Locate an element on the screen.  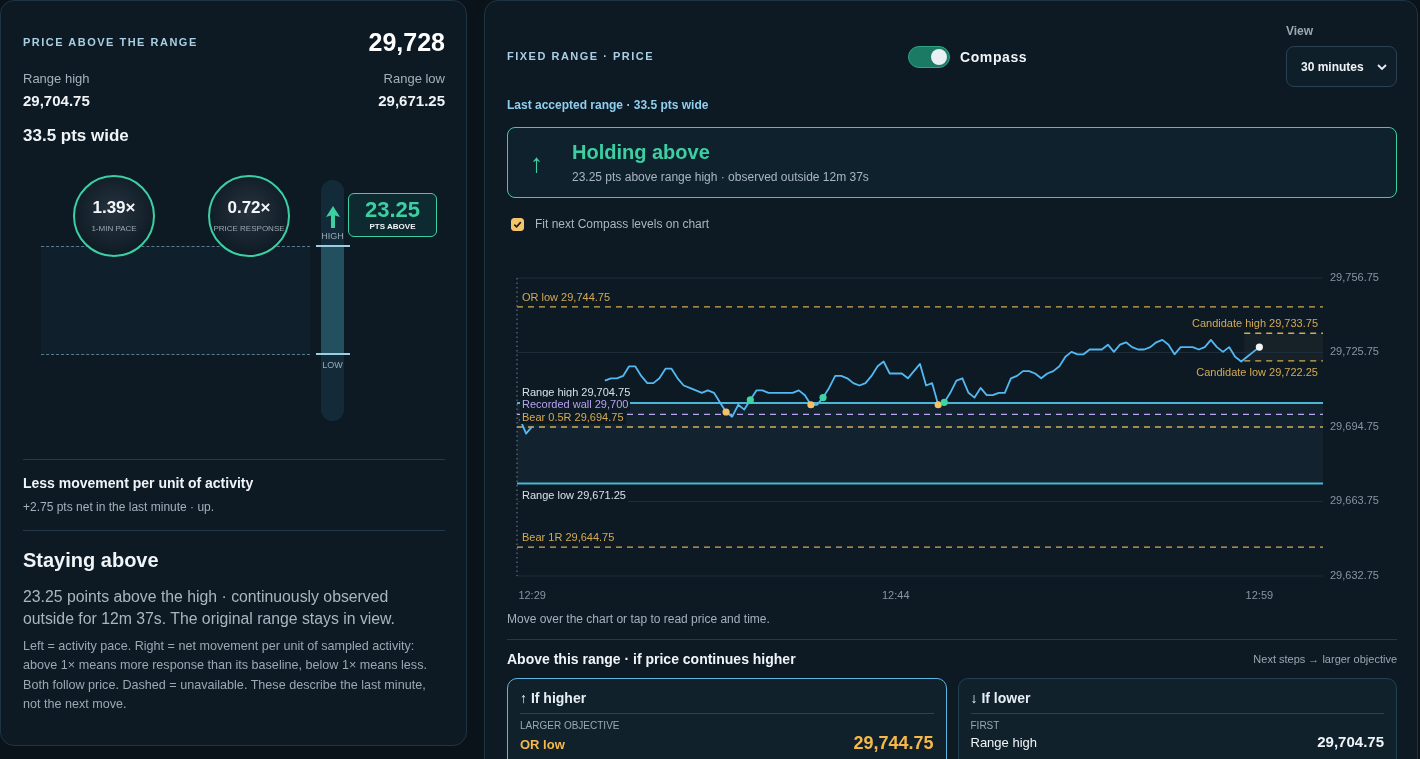
section-hint: Next steps → larger objective is located at coordinates (1325, 659).